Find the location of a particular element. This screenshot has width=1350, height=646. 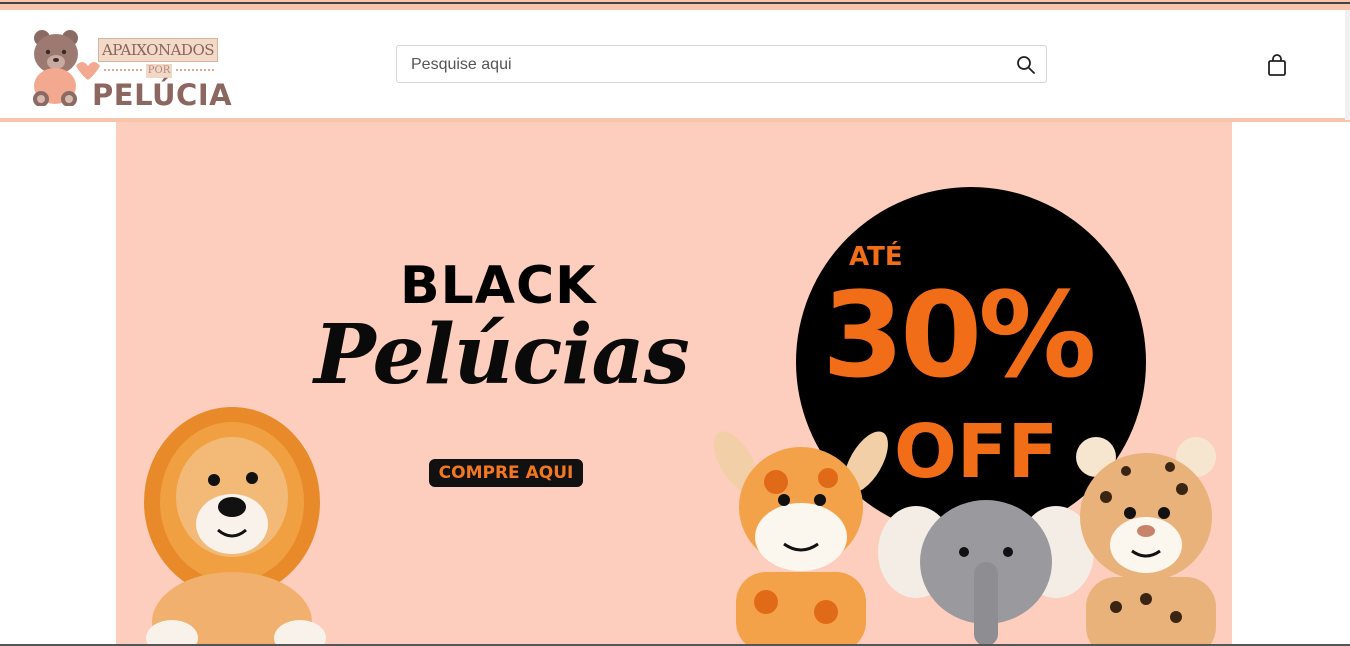

giraffe-plush-image is located at coordinates (801, 538).